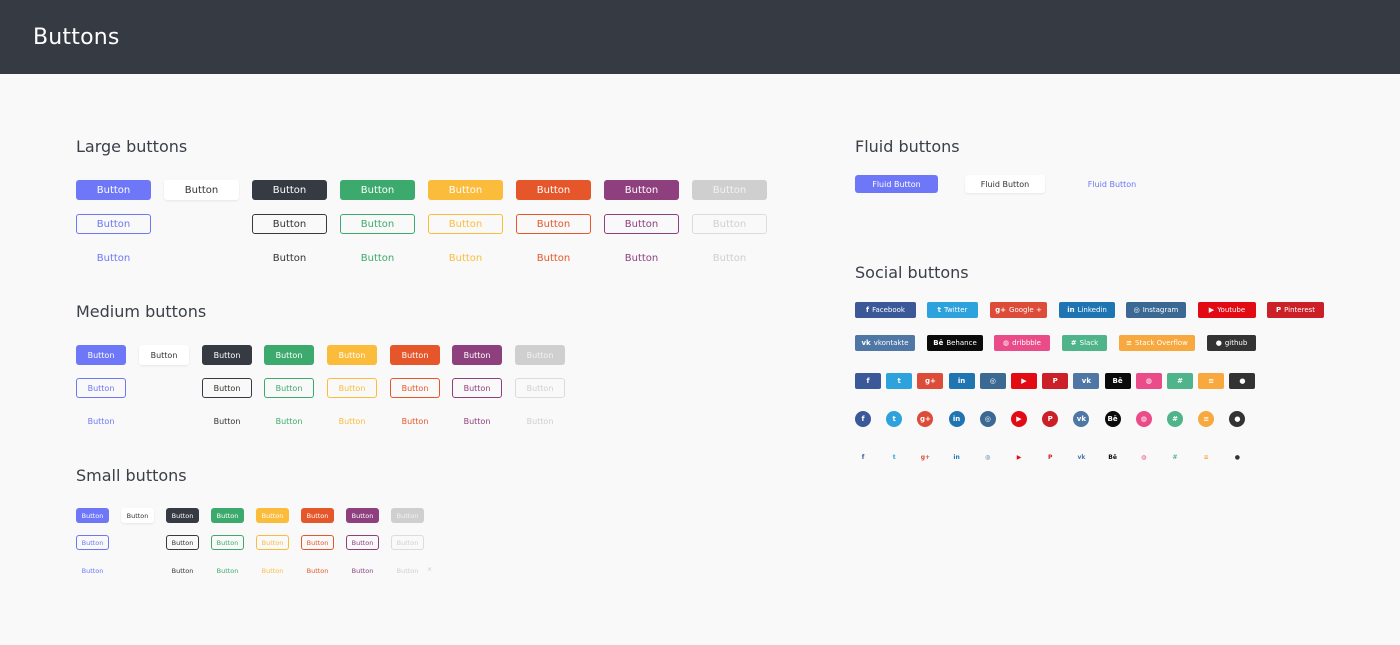 The image size is (1400, 645). I want to click on small-solid-purple: Button, so click(362, 515).